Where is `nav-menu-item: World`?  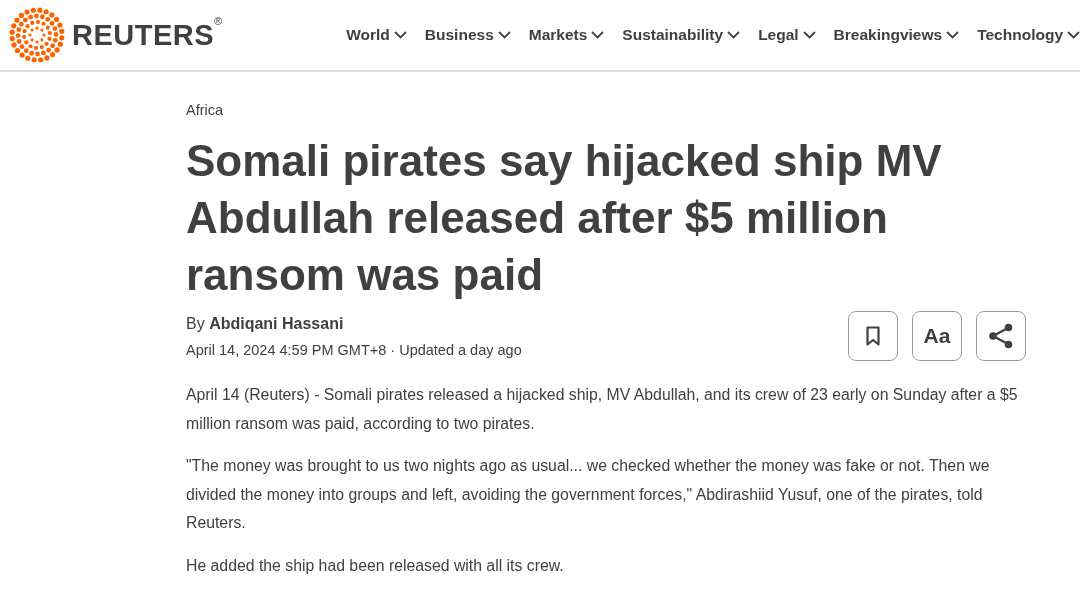
nav-menu-item: World is located at coordinates (376, 35).